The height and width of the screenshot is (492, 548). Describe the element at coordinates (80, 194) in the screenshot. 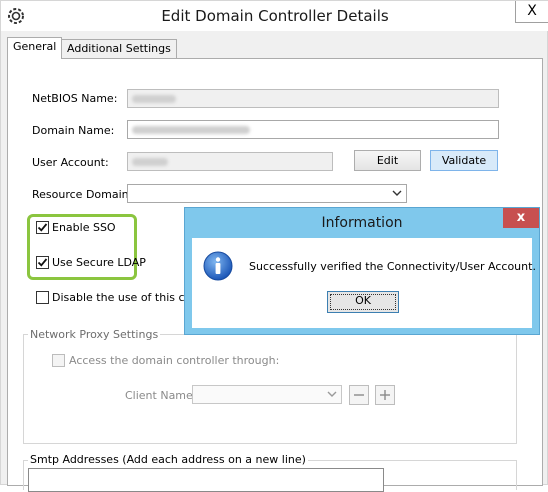

I see `resource-domain-label: Resource Domain` at that location.